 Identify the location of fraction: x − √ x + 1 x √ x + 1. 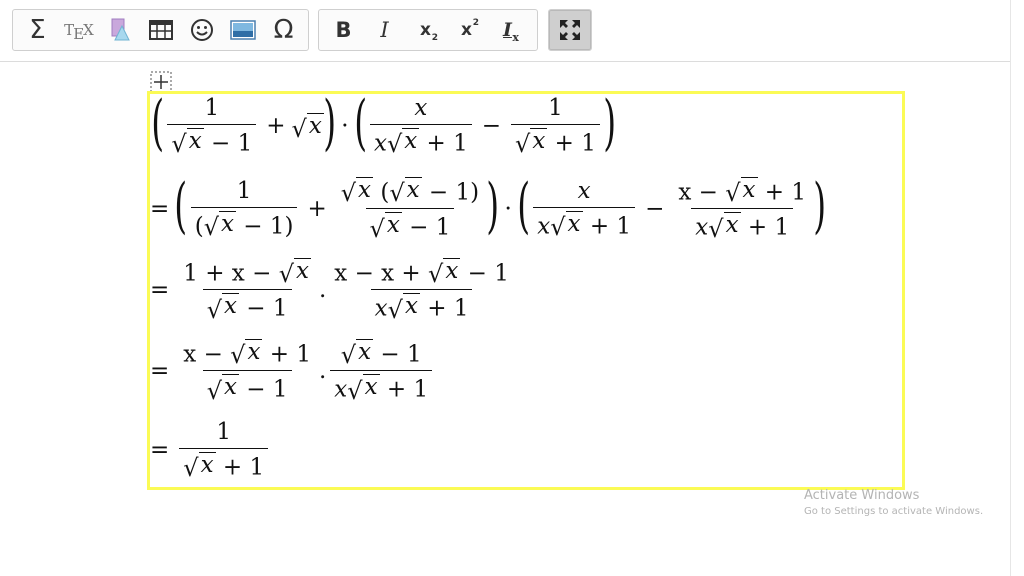
(742, 210).